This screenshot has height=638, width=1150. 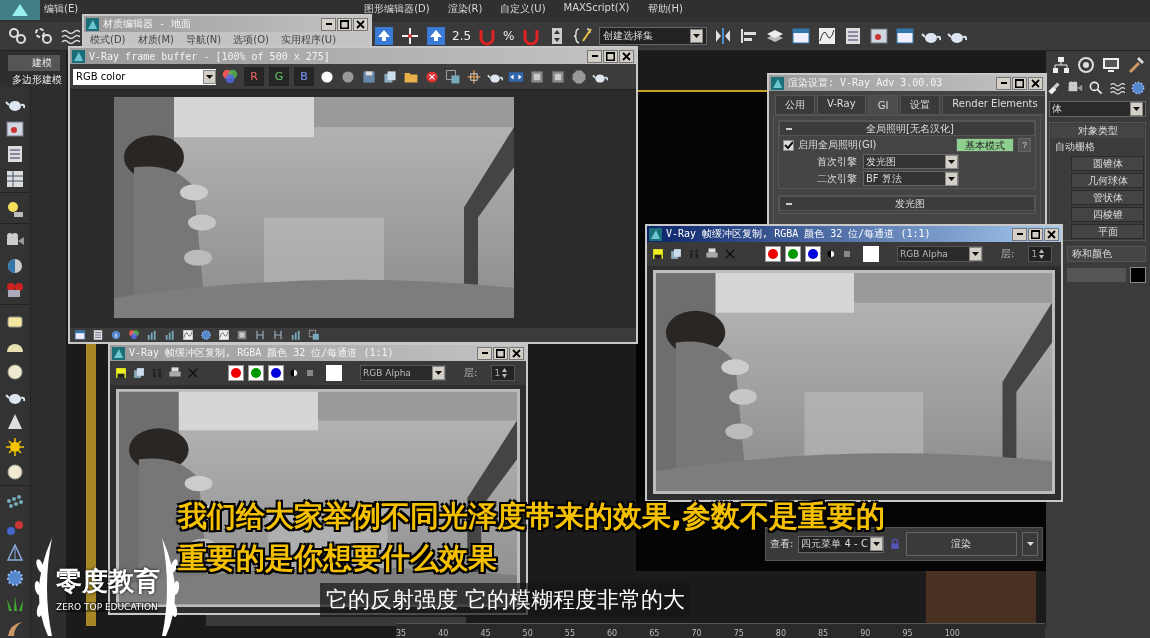 What do you see at coordinates (203, 39) in the screenshot?
I see `menu-item: 导航(N)` at bounding box center [203, 39].